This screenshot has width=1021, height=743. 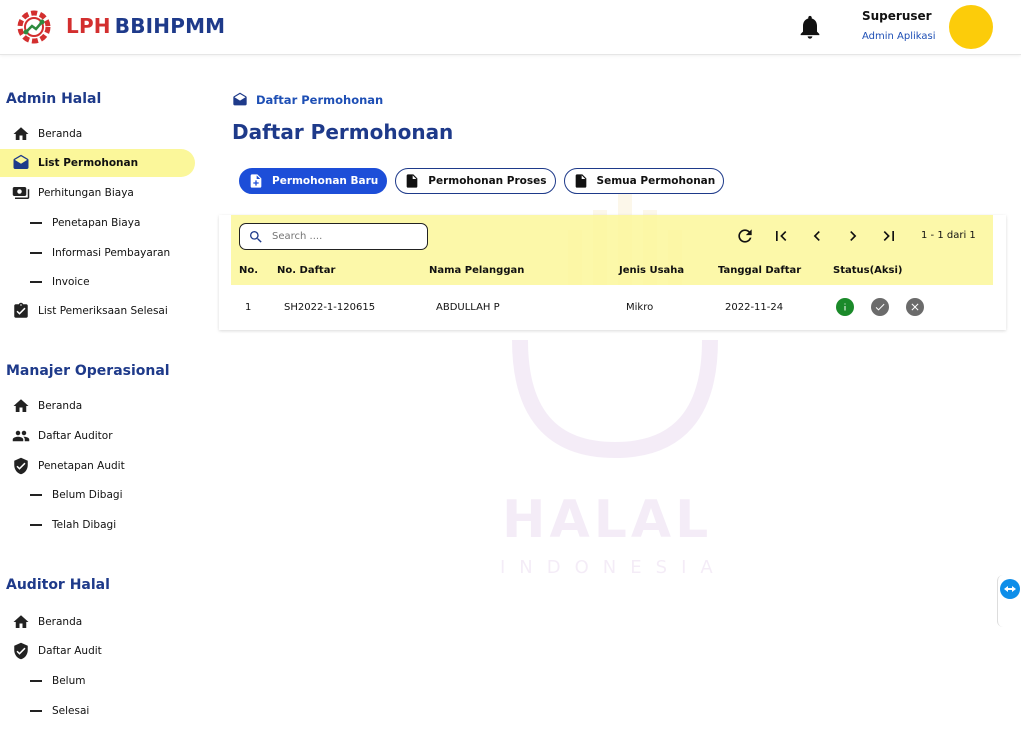 I want to click on sidebar-item-list-permohonan: List Permohonan, so click(x=97, y=163).